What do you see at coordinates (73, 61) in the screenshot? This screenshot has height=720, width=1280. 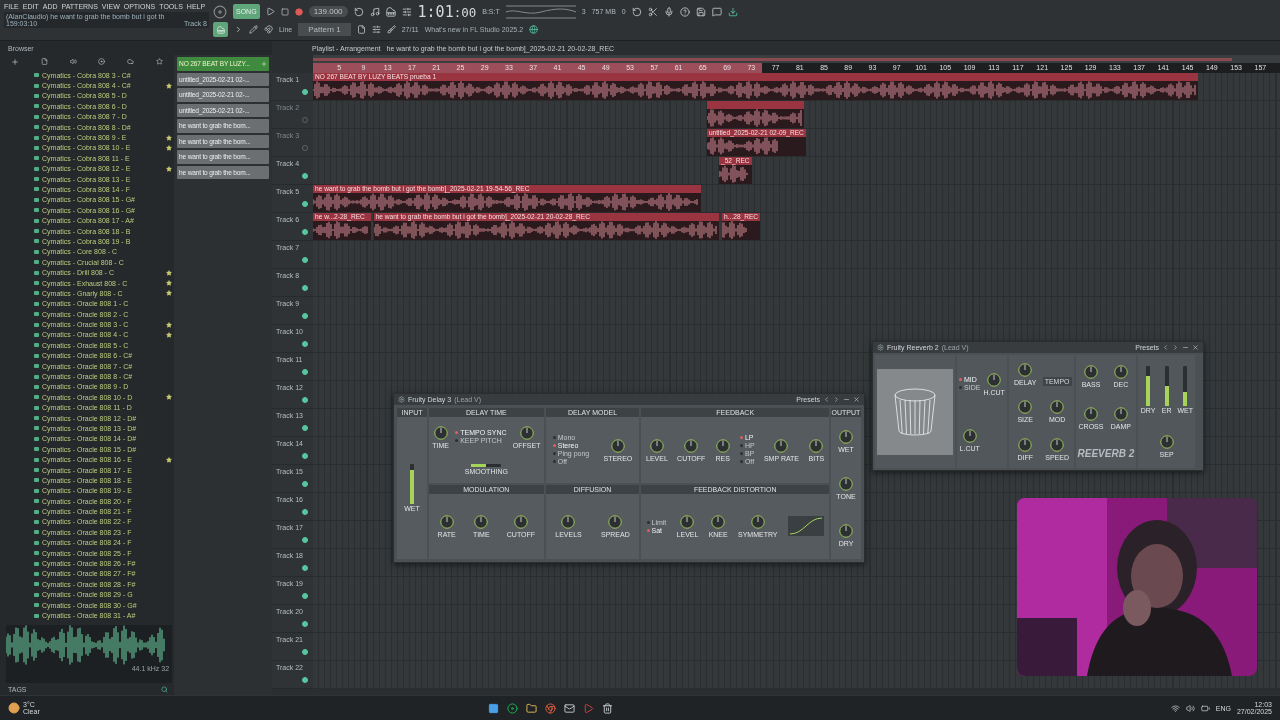 I see `speaker-icon` at bounding box center [73, 61].